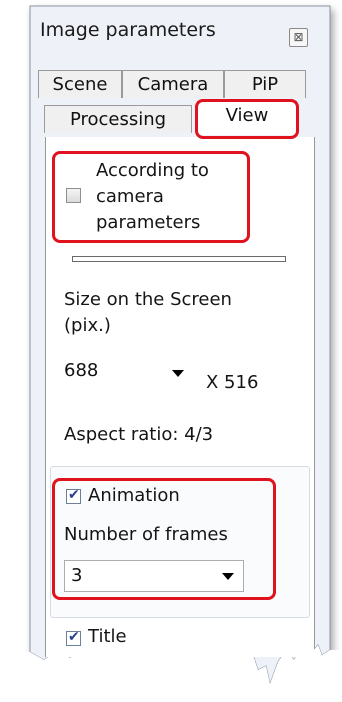  I want to click on separator-bar, so click(179, 259).